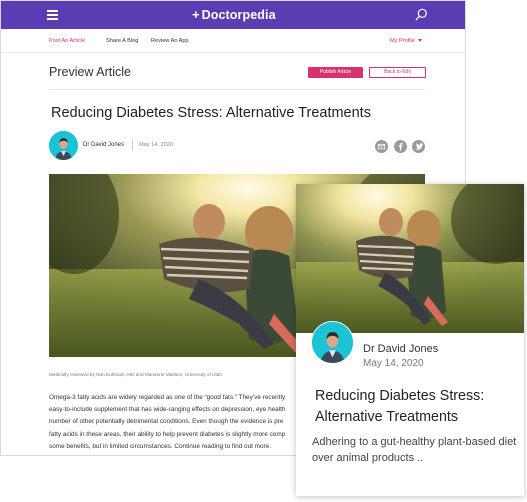  I want to click on hamburger-menu-icon, so click(52, 15).